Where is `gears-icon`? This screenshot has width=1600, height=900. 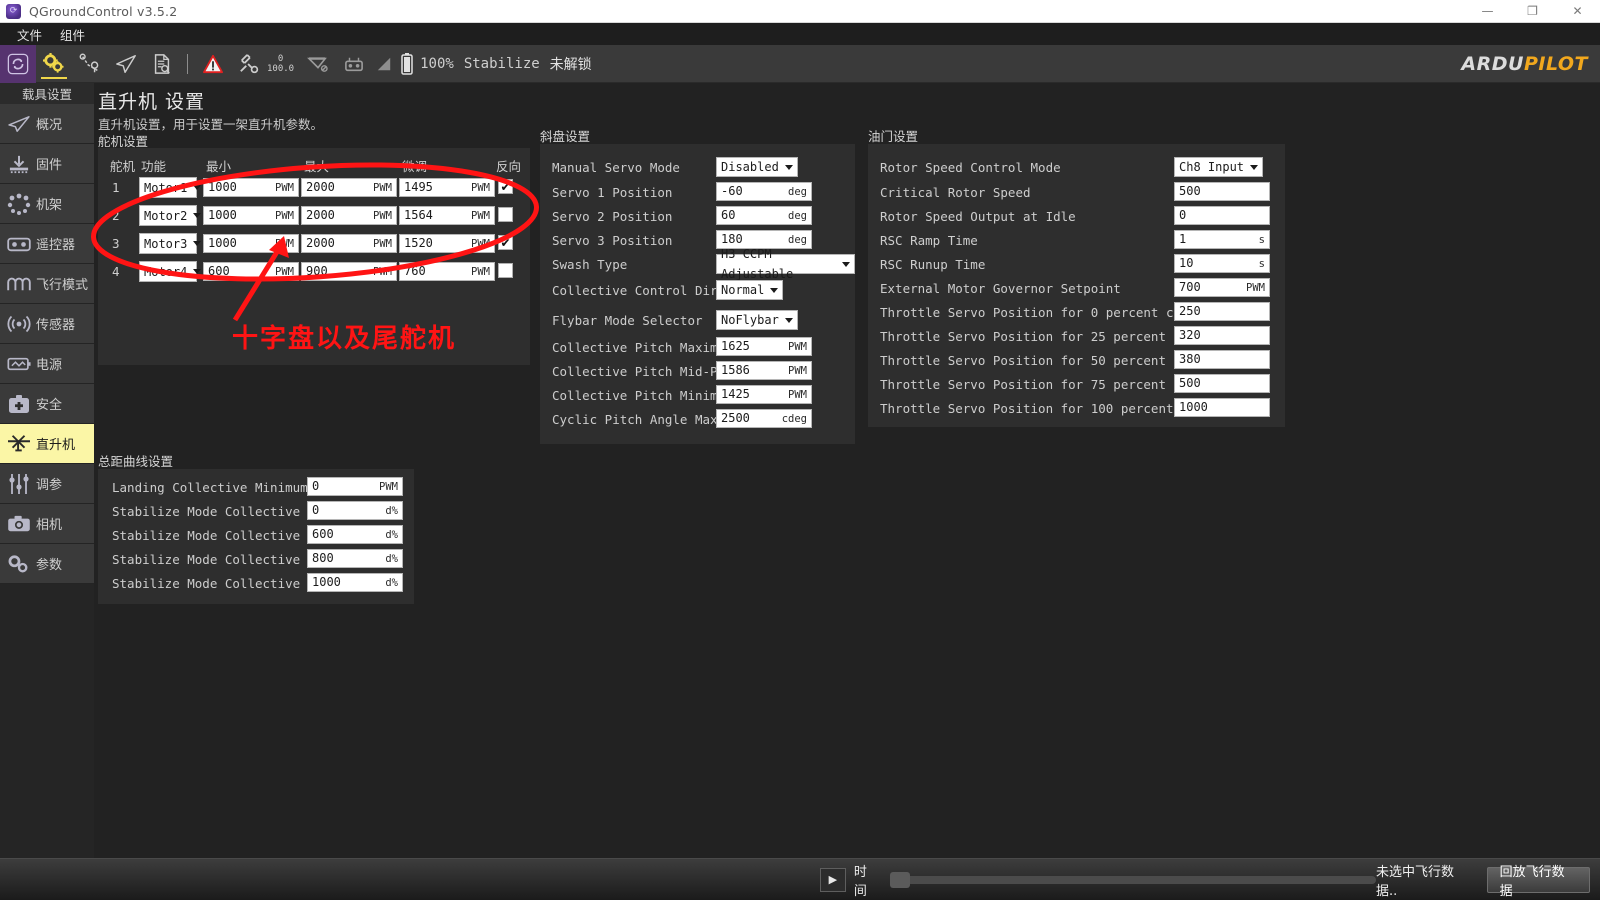 gears-icon is located at coordinates (54, 64).